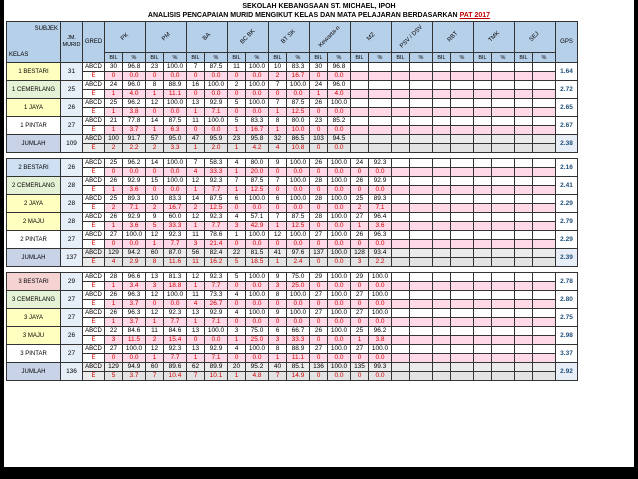 This screenshot has width=638, height=479. I want to click on exam-name: PAT 2017, so click(475, 15).